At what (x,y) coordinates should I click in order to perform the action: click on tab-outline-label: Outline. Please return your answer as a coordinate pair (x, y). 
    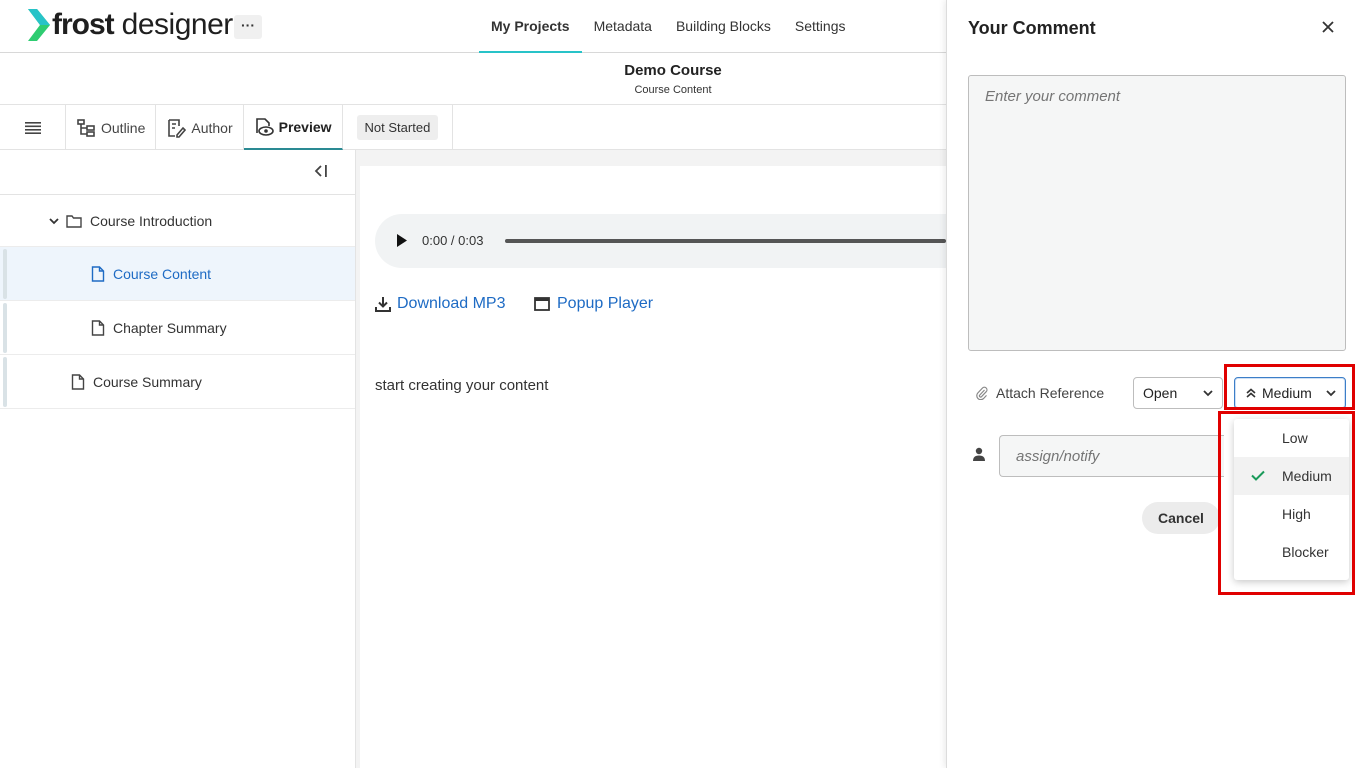
    Looking at the image, I should click on (123, 127).